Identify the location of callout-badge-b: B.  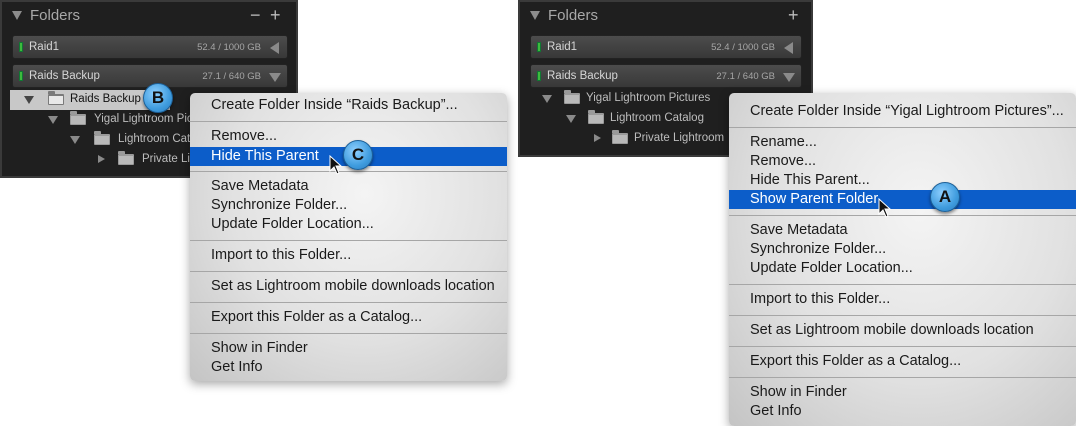
(158, 98).